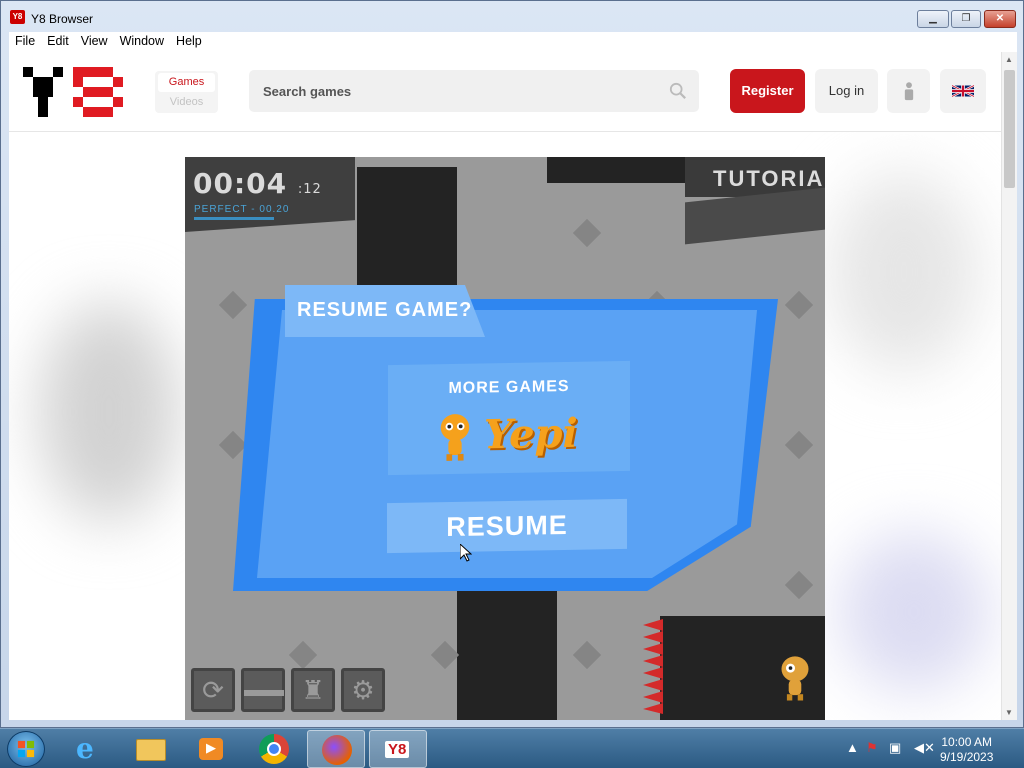 Image resolution: width=1024 pixels, height=768 pixels. What do you see at coordinates (933, 19) in the screenshot?
I see `minimize-button: ▁` at bounding box center [933, 19].